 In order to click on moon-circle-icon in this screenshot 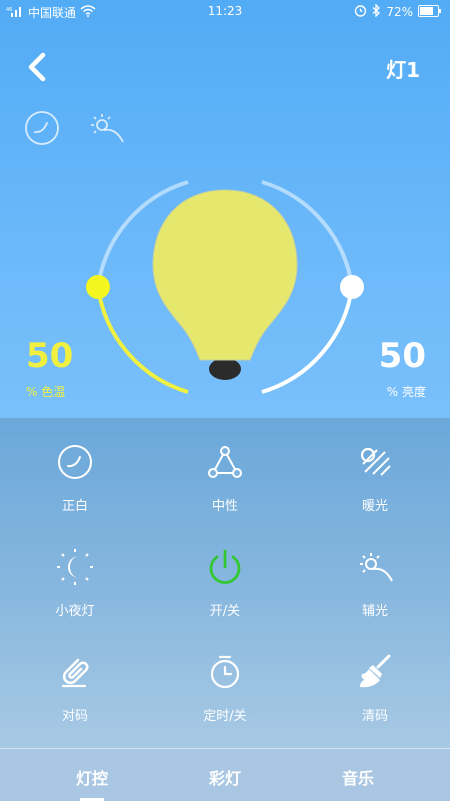, I will do `click(75, 462)`.